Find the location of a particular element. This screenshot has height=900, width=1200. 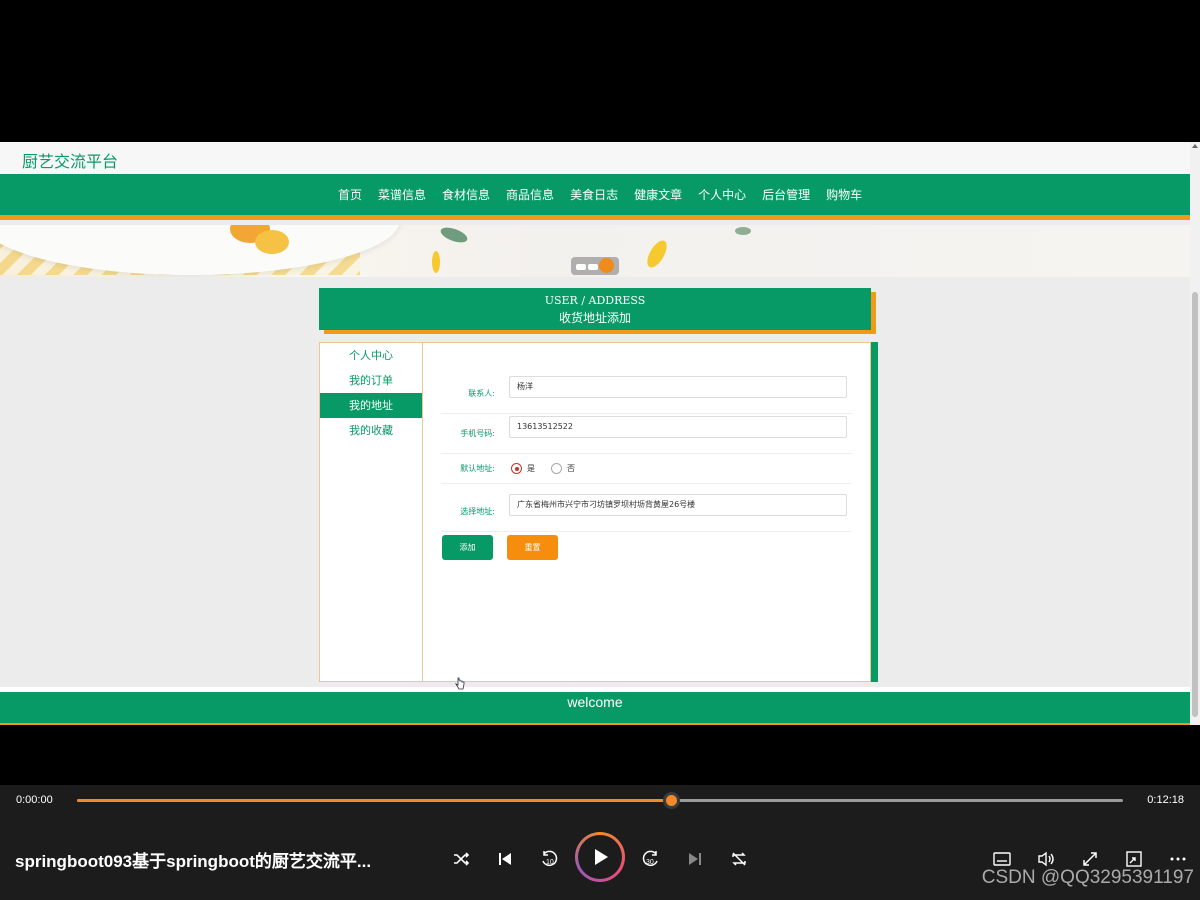

forward-30-icon: 30 is located at coordinates (651, 859).